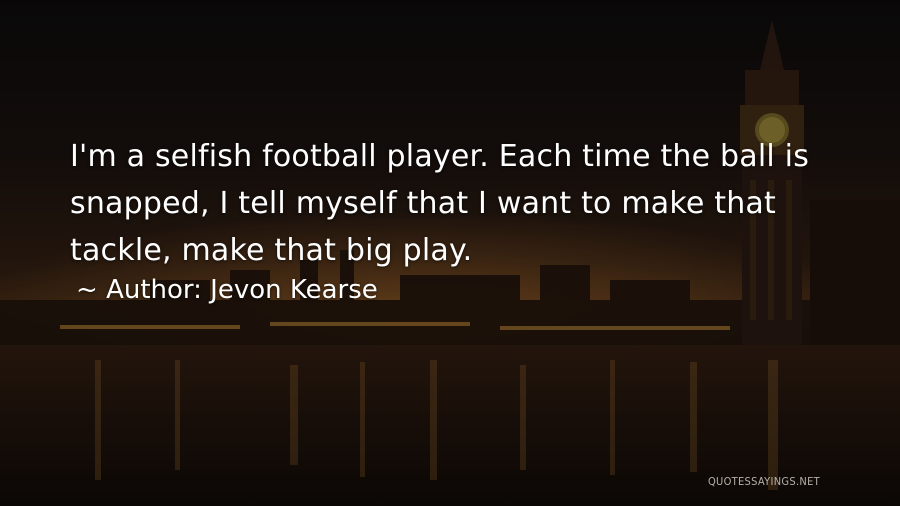  I want to click on author-label: Author:, so click(154, 290).